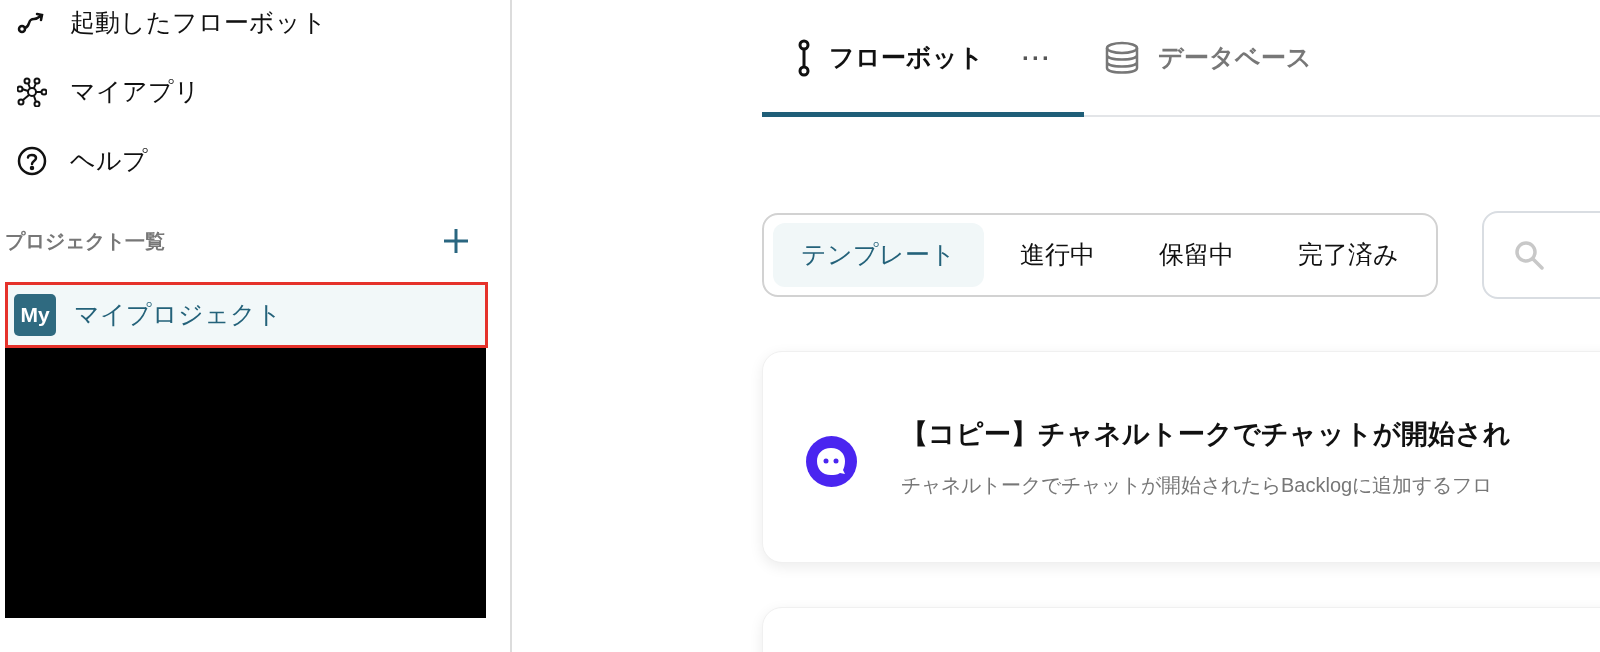 This screenshot has height=652, width=1600. Describe the element at coordinates (831, 461) in the screenshot. I see `chat-bubble-icon` at that location.